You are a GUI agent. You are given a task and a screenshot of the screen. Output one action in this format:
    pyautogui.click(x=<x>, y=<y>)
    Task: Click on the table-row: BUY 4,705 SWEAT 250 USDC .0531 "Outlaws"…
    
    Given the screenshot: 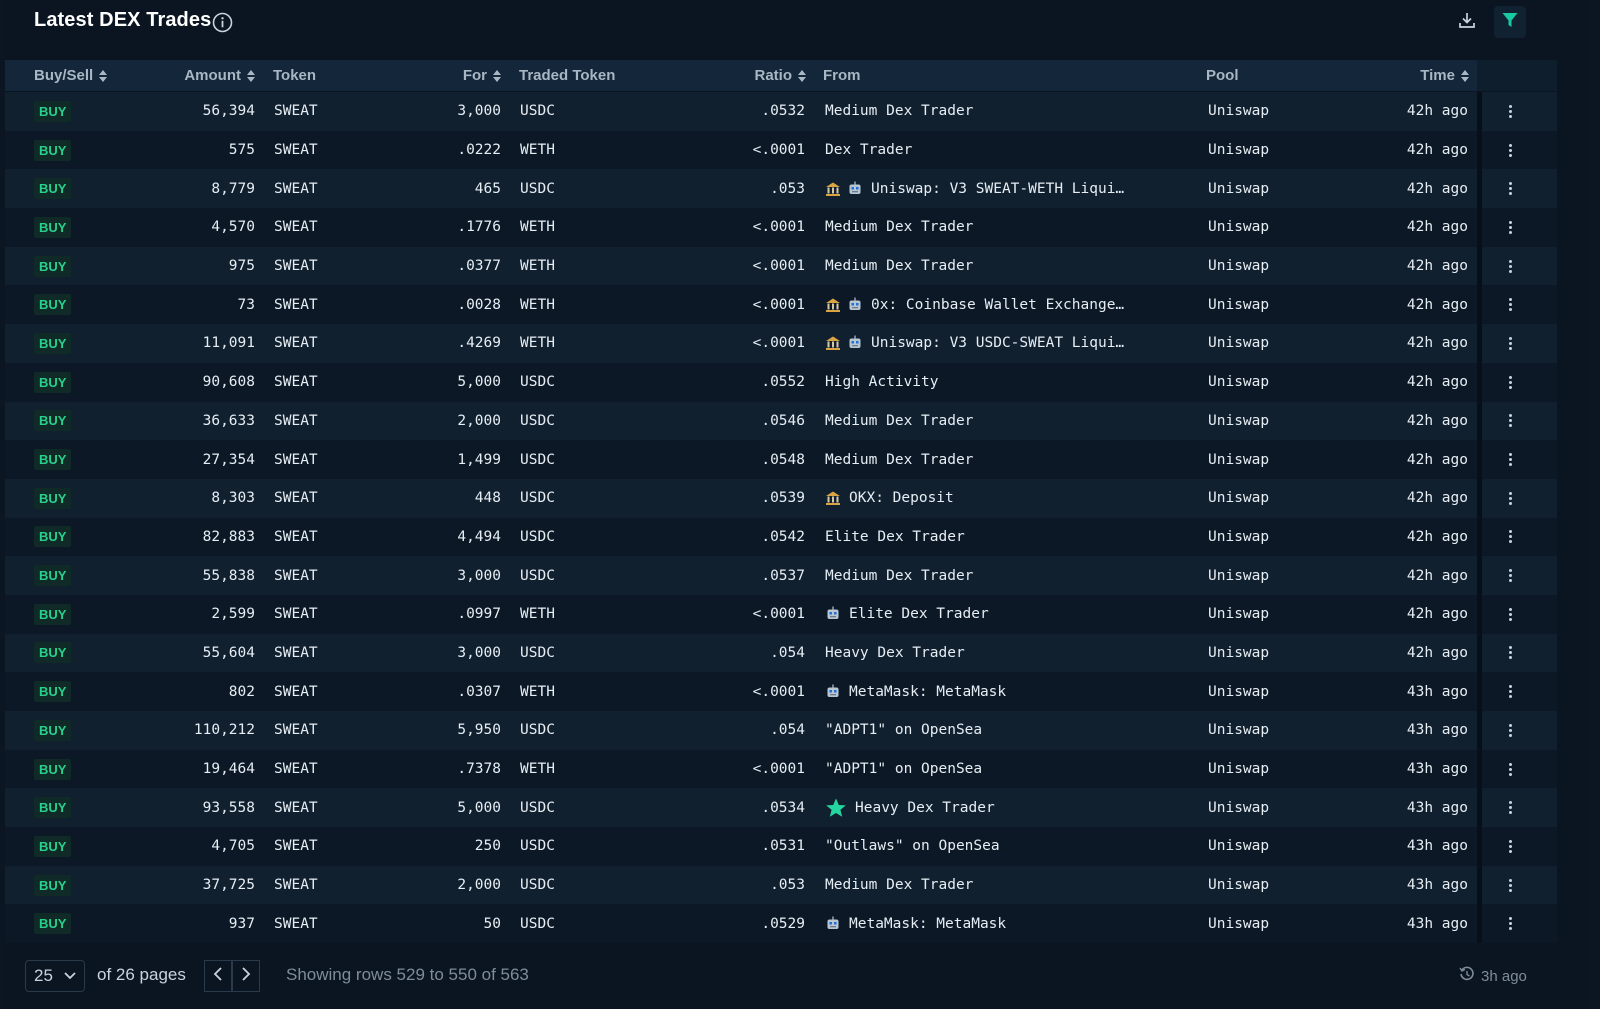 What is the action you would take?
    pyautogui.click(x=781, y=846)
    